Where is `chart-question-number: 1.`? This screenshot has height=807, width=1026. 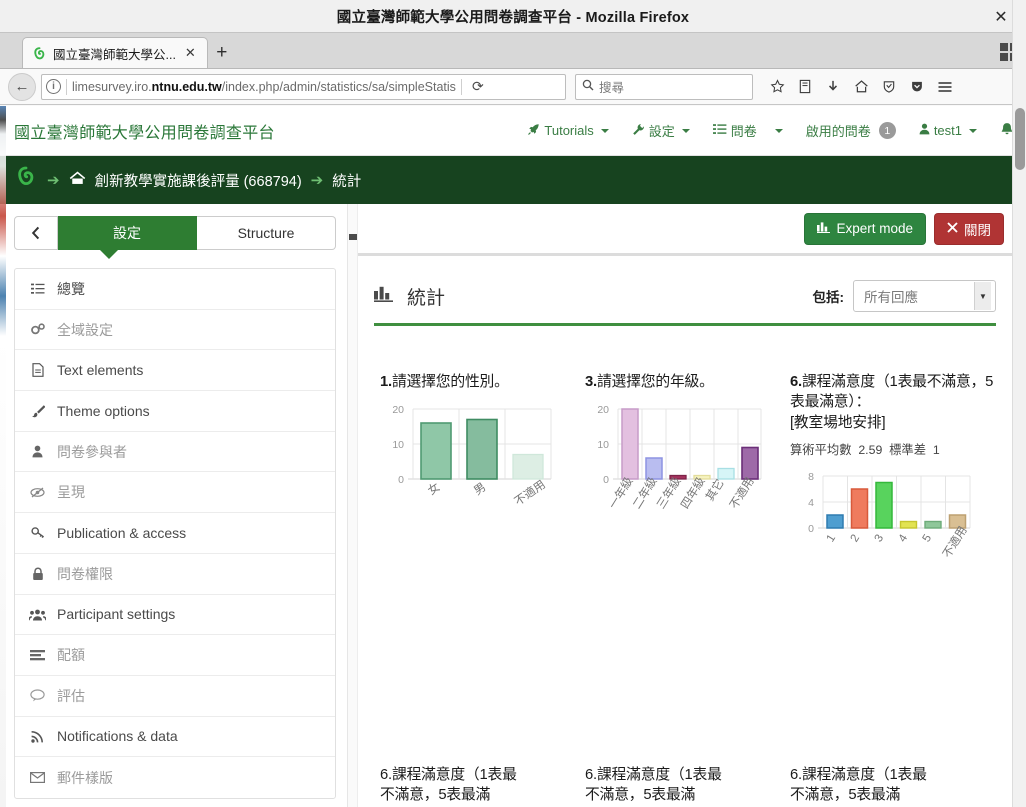 chart-question-number: 1. is located at coordinates (386, 382).